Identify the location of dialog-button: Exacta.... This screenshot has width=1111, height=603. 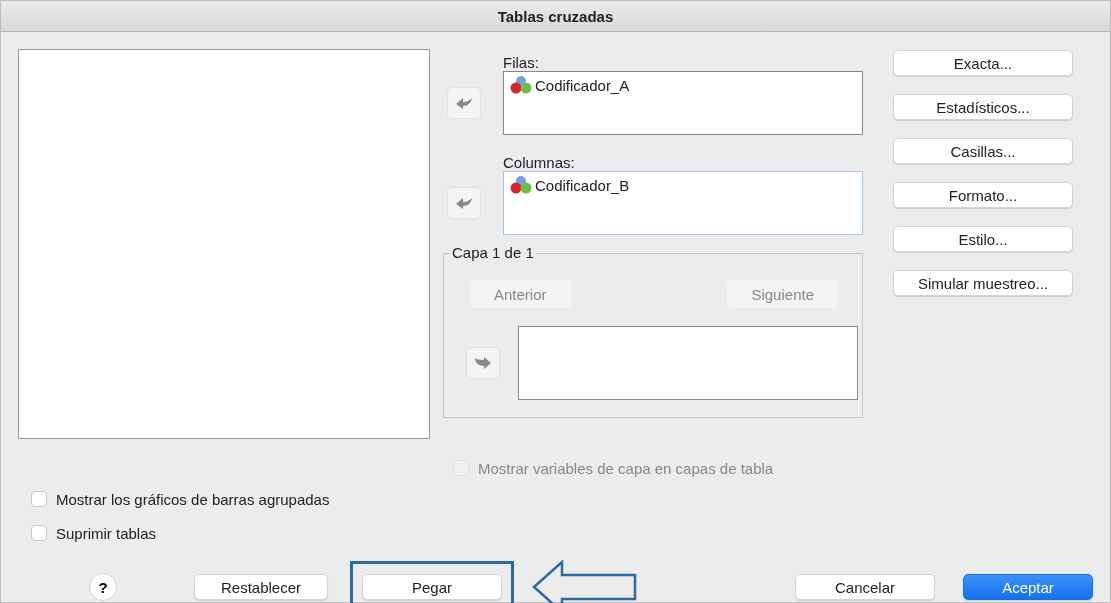
(983, 63).